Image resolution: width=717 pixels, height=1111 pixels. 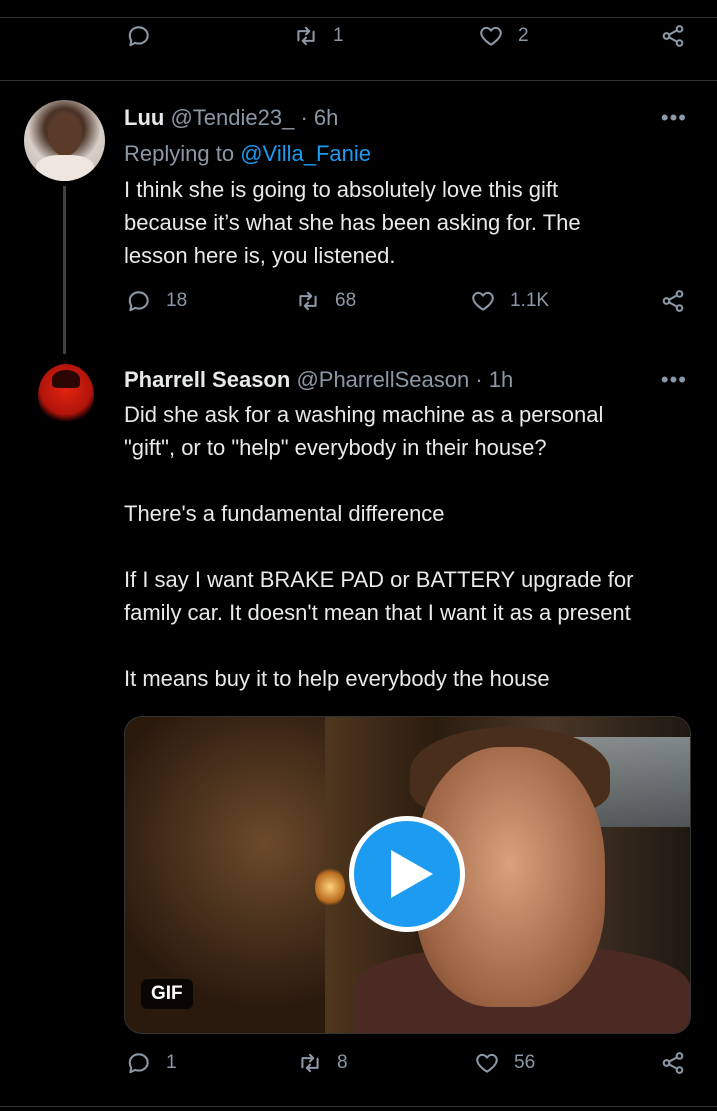 I want to click on tweet-time: · 6h, so click(x=319, y=117).